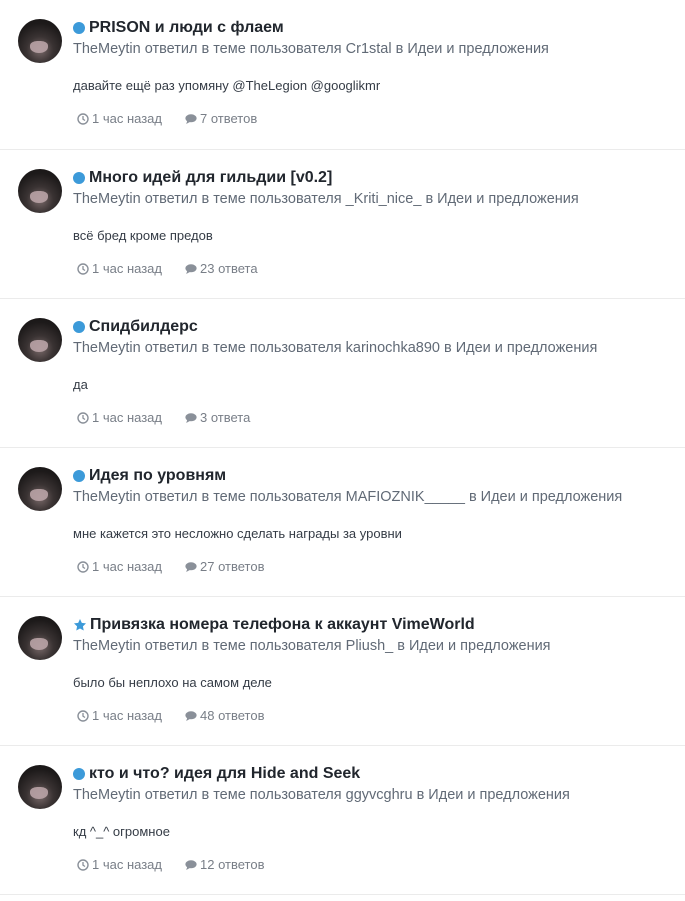 The height and width of the screenshot is (901, 685). Describe the element at coordinates (157, 476) in the screenshot. I see `topic-title: Идея по уровням` at that location.